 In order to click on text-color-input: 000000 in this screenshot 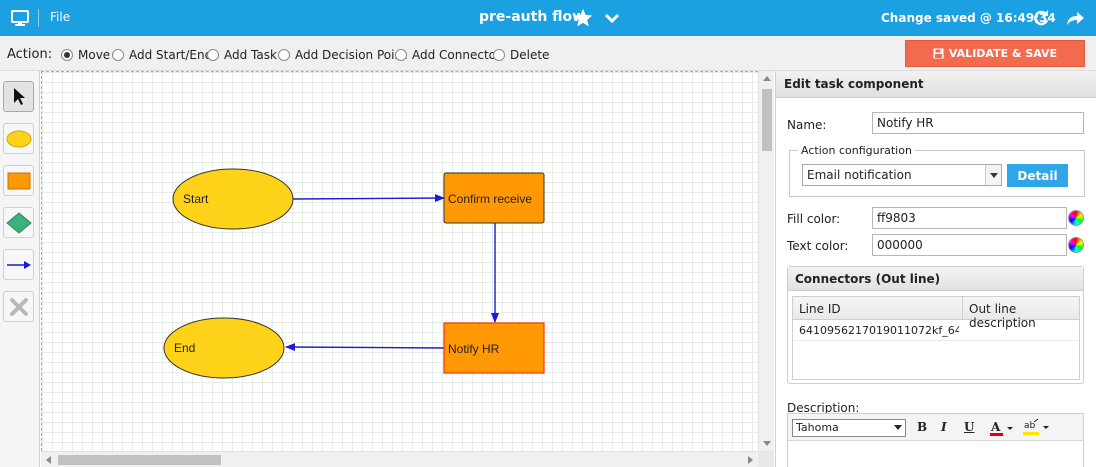, I will do `click(969, 245)`.